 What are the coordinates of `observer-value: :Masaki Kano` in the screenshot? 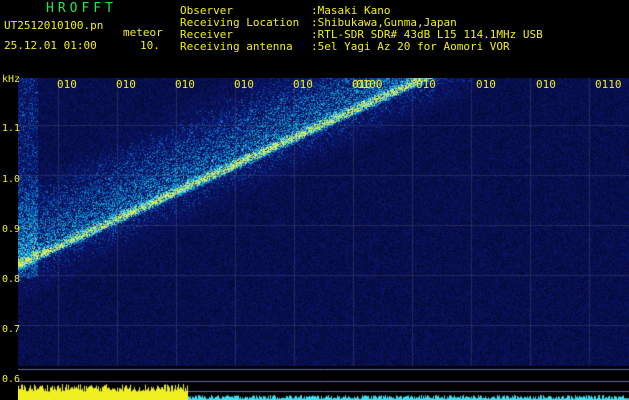 It's located at (351, 10).